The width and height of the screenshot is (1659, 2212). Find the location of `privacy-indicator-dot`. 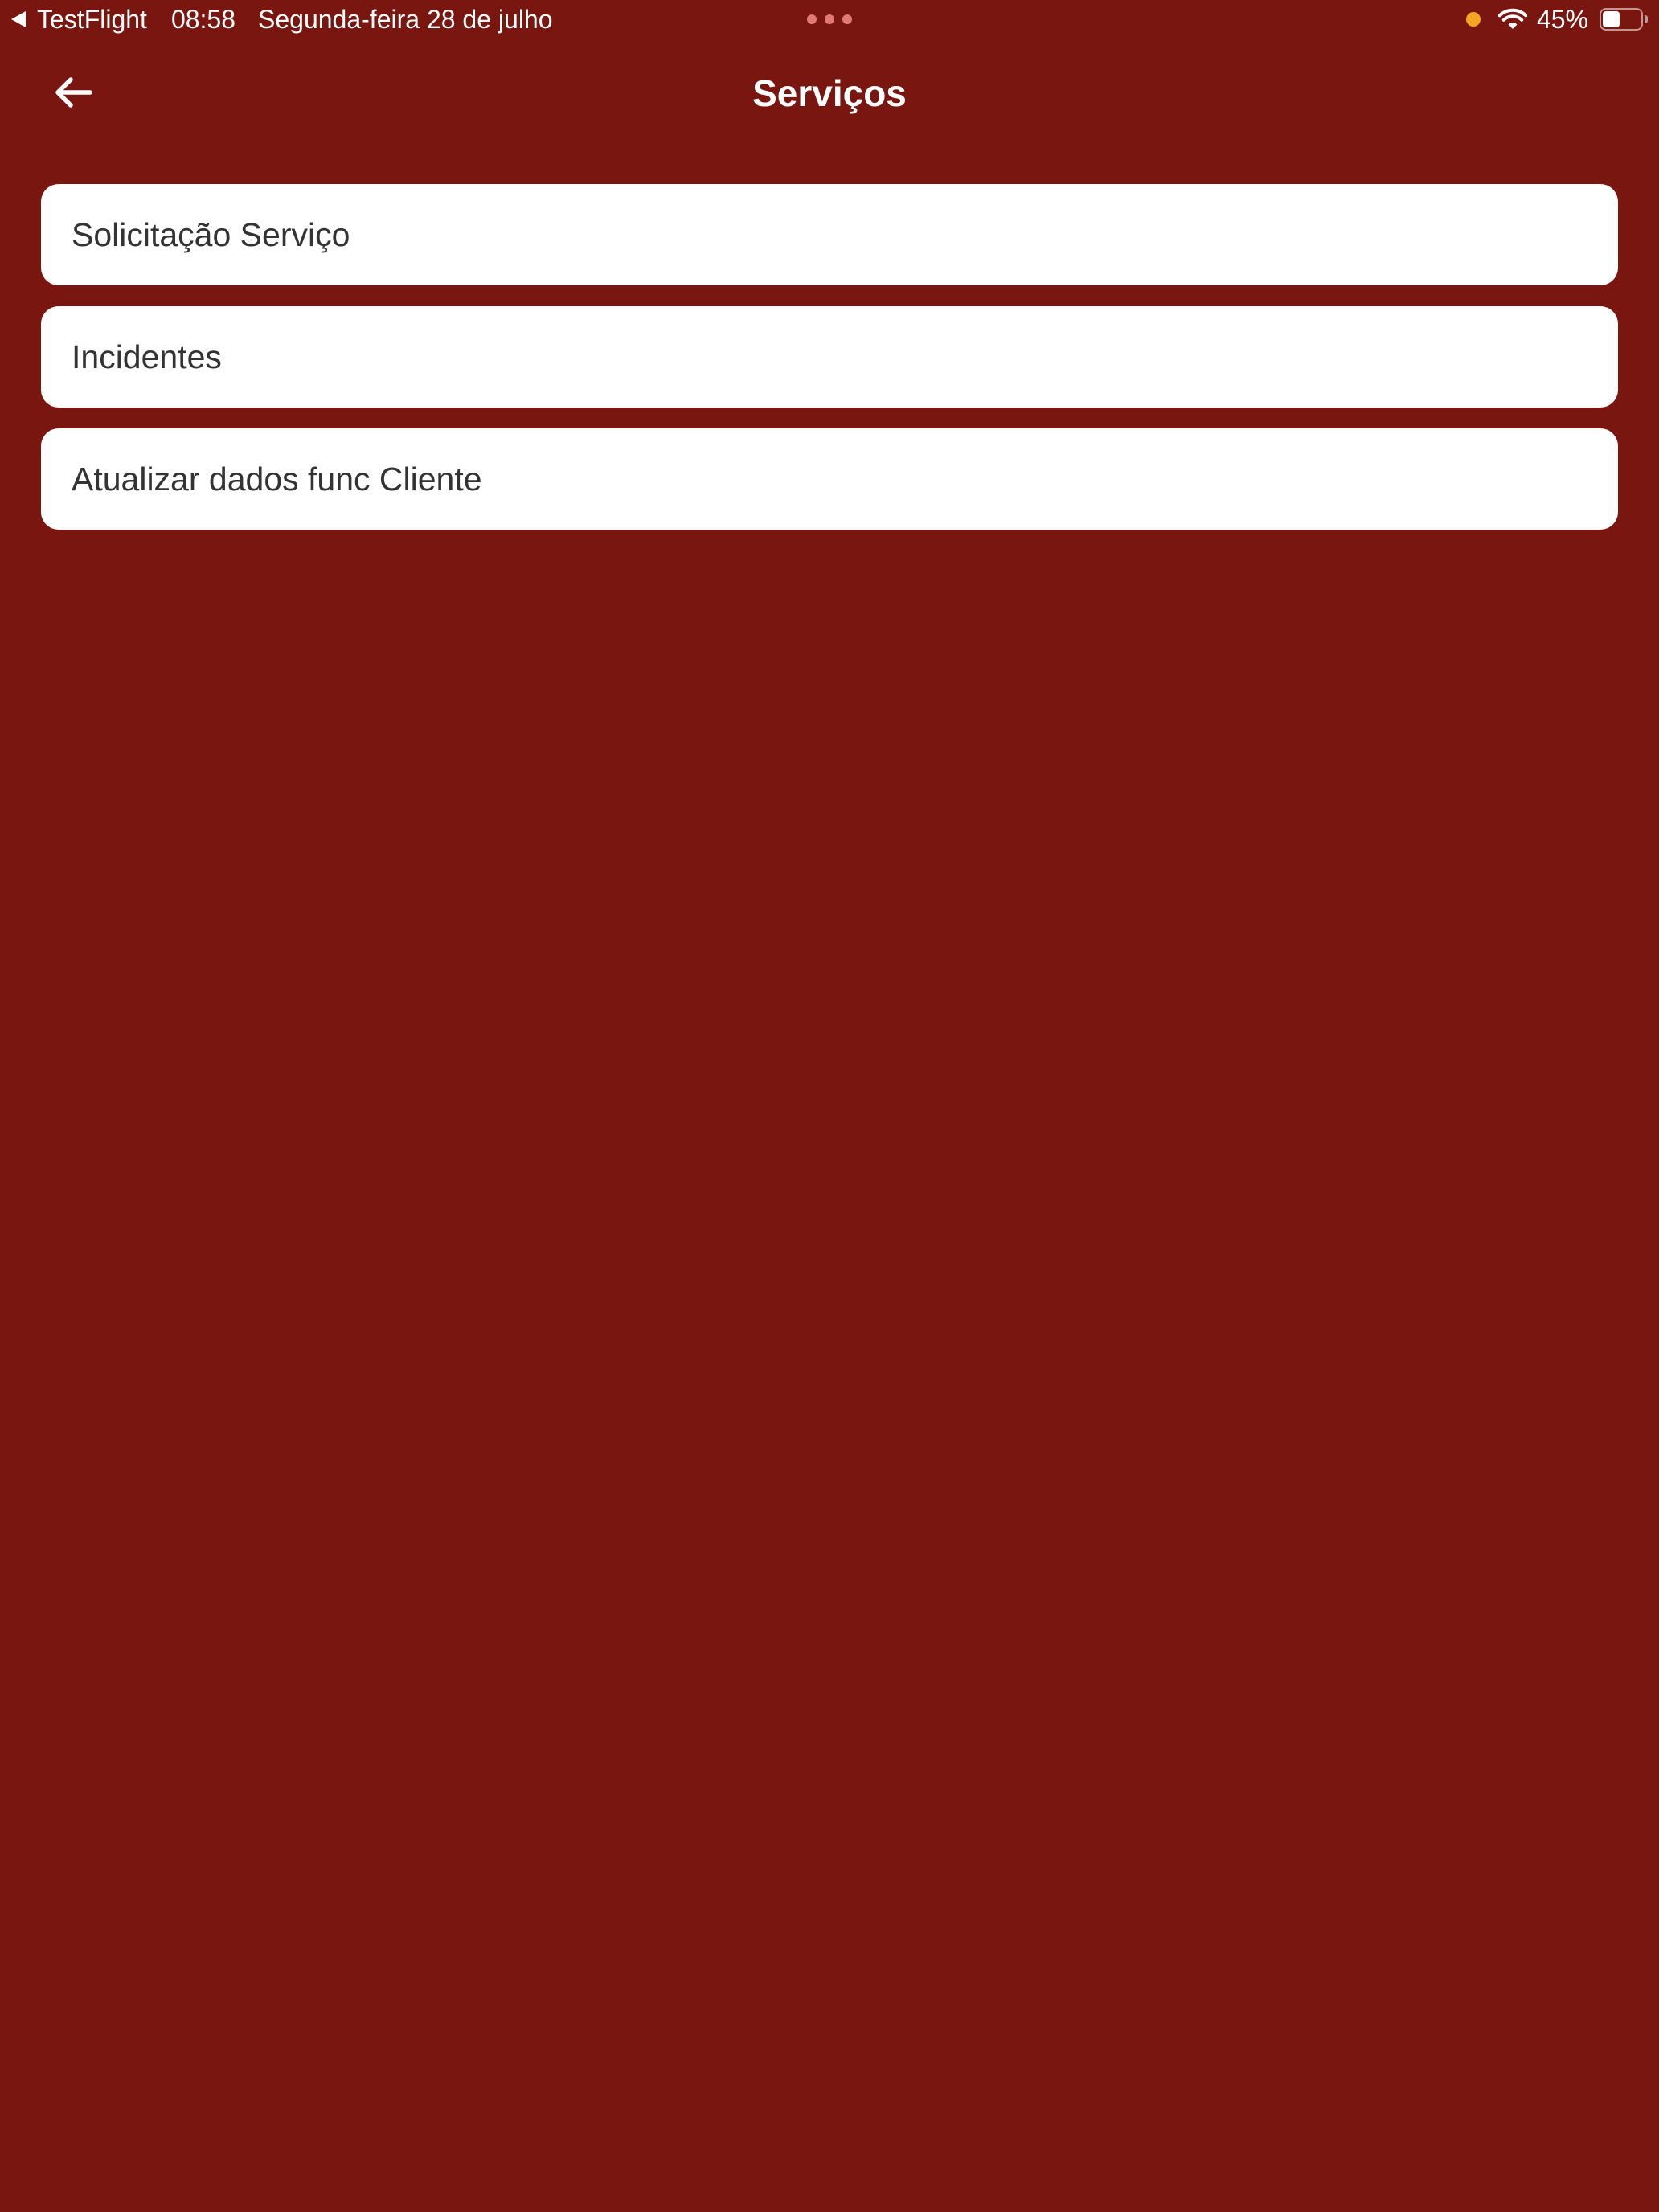

privacy-indicator-dot is located at coordinates (1473, 19).